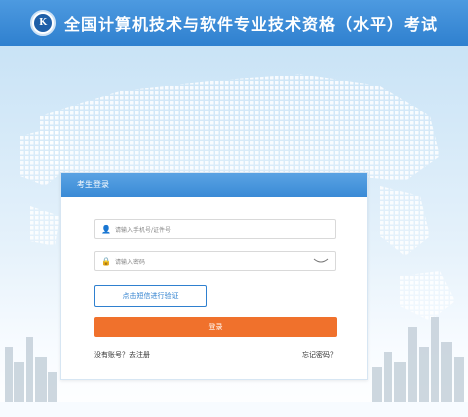 The image size is (468, 417). Describe the element at coordinates (215, 355) in the screenshot. I see `login-links: 没有账号？去注册 忘记密码？` at that location.